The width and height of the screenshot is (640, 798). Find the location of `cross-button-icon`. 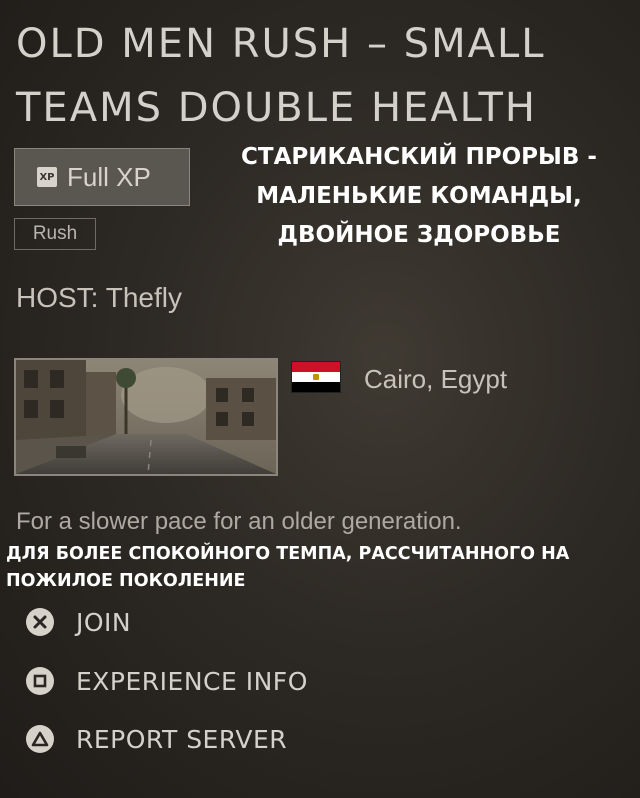

cross-button-icon is located at coordinates (40, 622).